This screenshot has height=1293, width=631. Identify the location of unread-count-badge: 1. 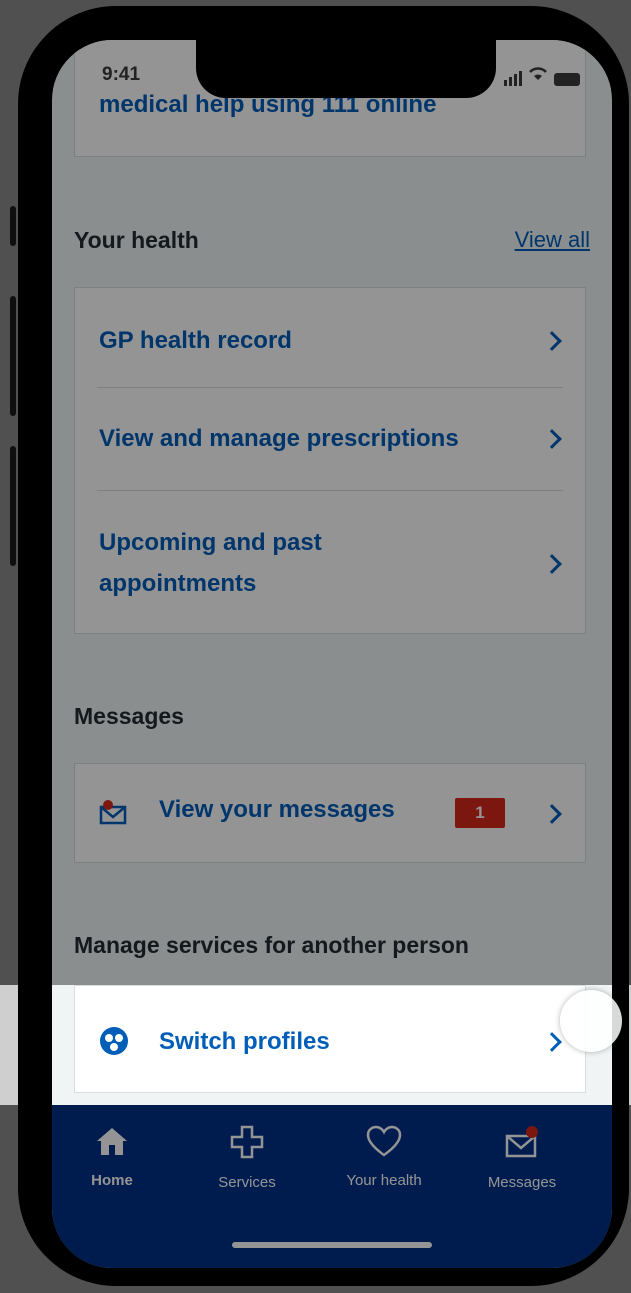
(480, 813).